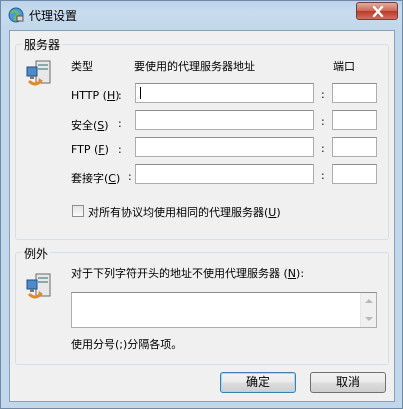 This screenshot has height=409, width=403. Describe the element at coordinates (130, 176) in the screenshot. I see `socks-label-colon: :` at that location.